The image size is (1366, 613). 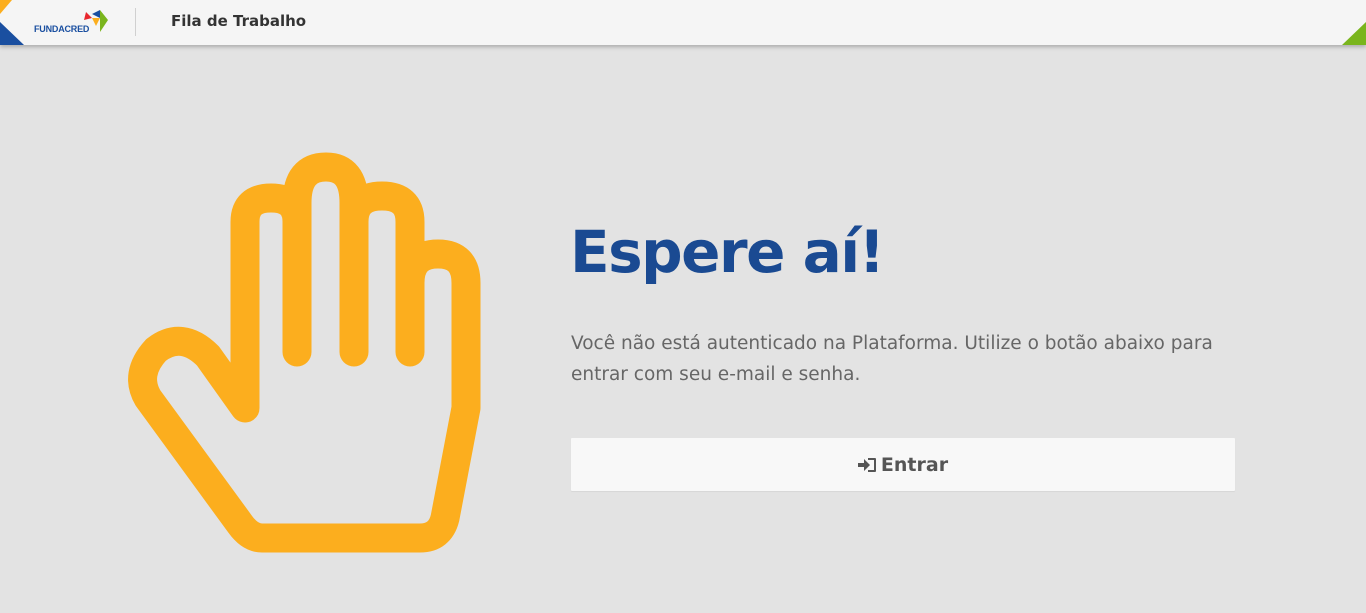 I want to click on login-button-label: Entrar, so click(x=914, y=464).